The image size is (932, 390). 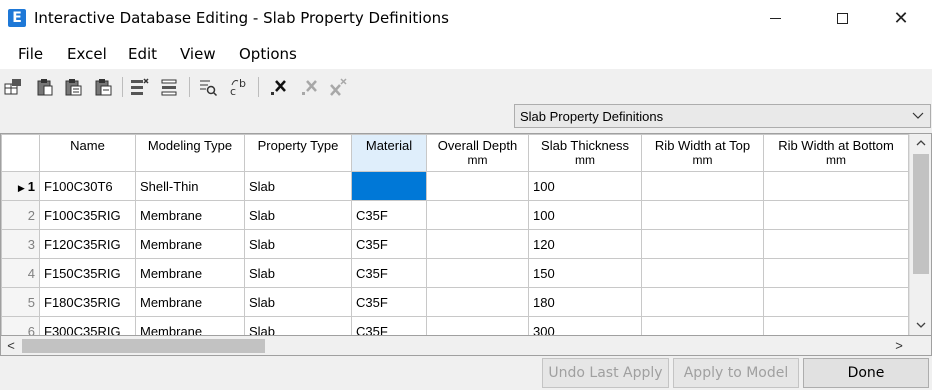 What do you see at coordinates (20, 215) in the screenshot?
I see `row-header: 2` at bounding box center [20, 215].